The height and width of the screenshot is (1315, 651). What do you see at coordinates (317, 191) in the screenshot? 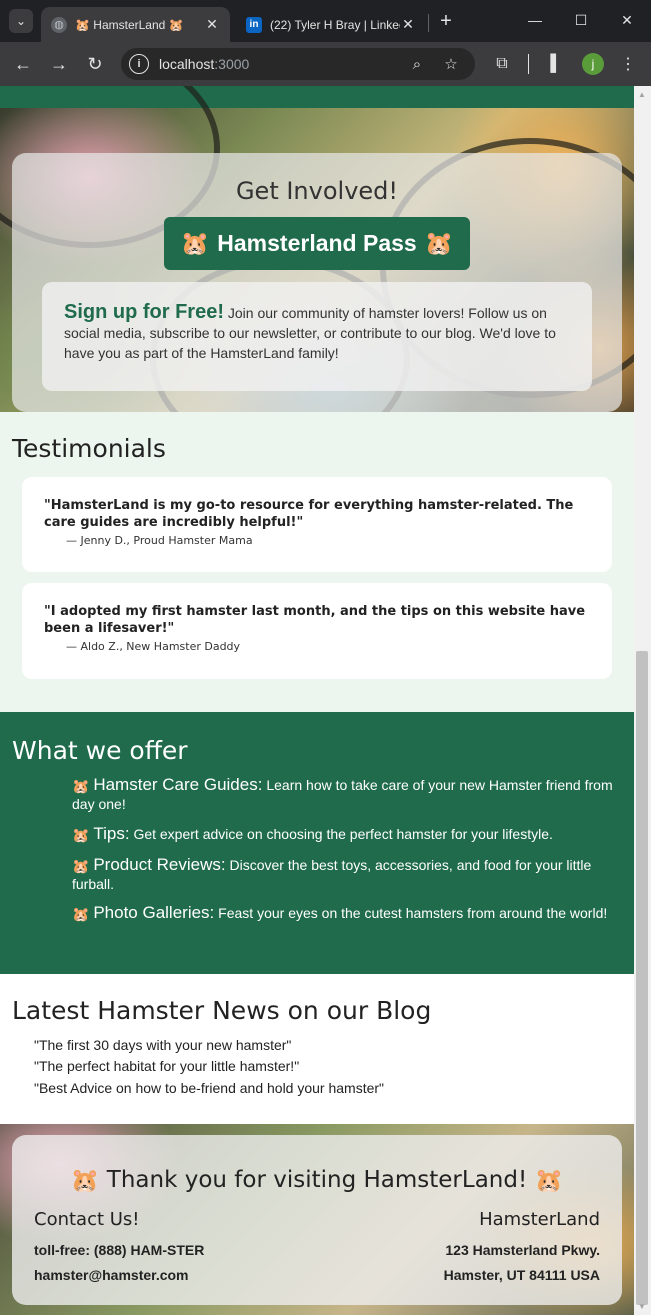
I see `get-involved-title: Get Involved!` at bounding box center [317, 191].